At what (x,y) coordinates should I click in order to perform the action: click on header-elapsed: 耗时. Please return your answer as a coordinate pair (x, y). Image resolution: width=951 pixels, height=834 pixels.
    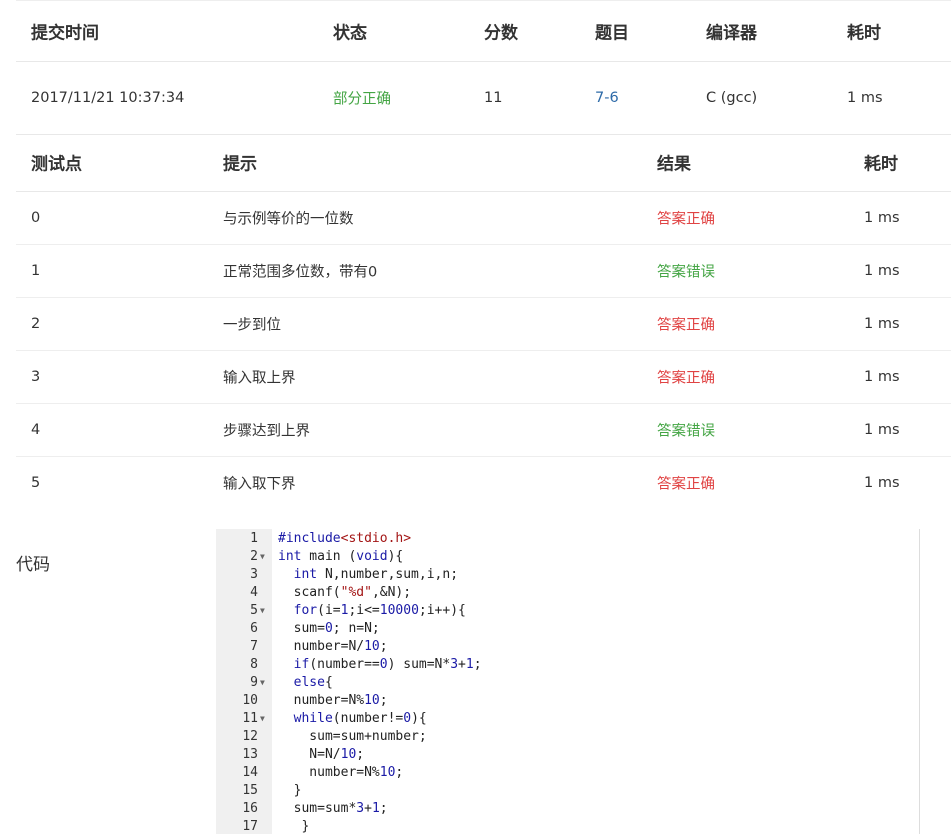
    Looking at the image, I should click on (864, 33).